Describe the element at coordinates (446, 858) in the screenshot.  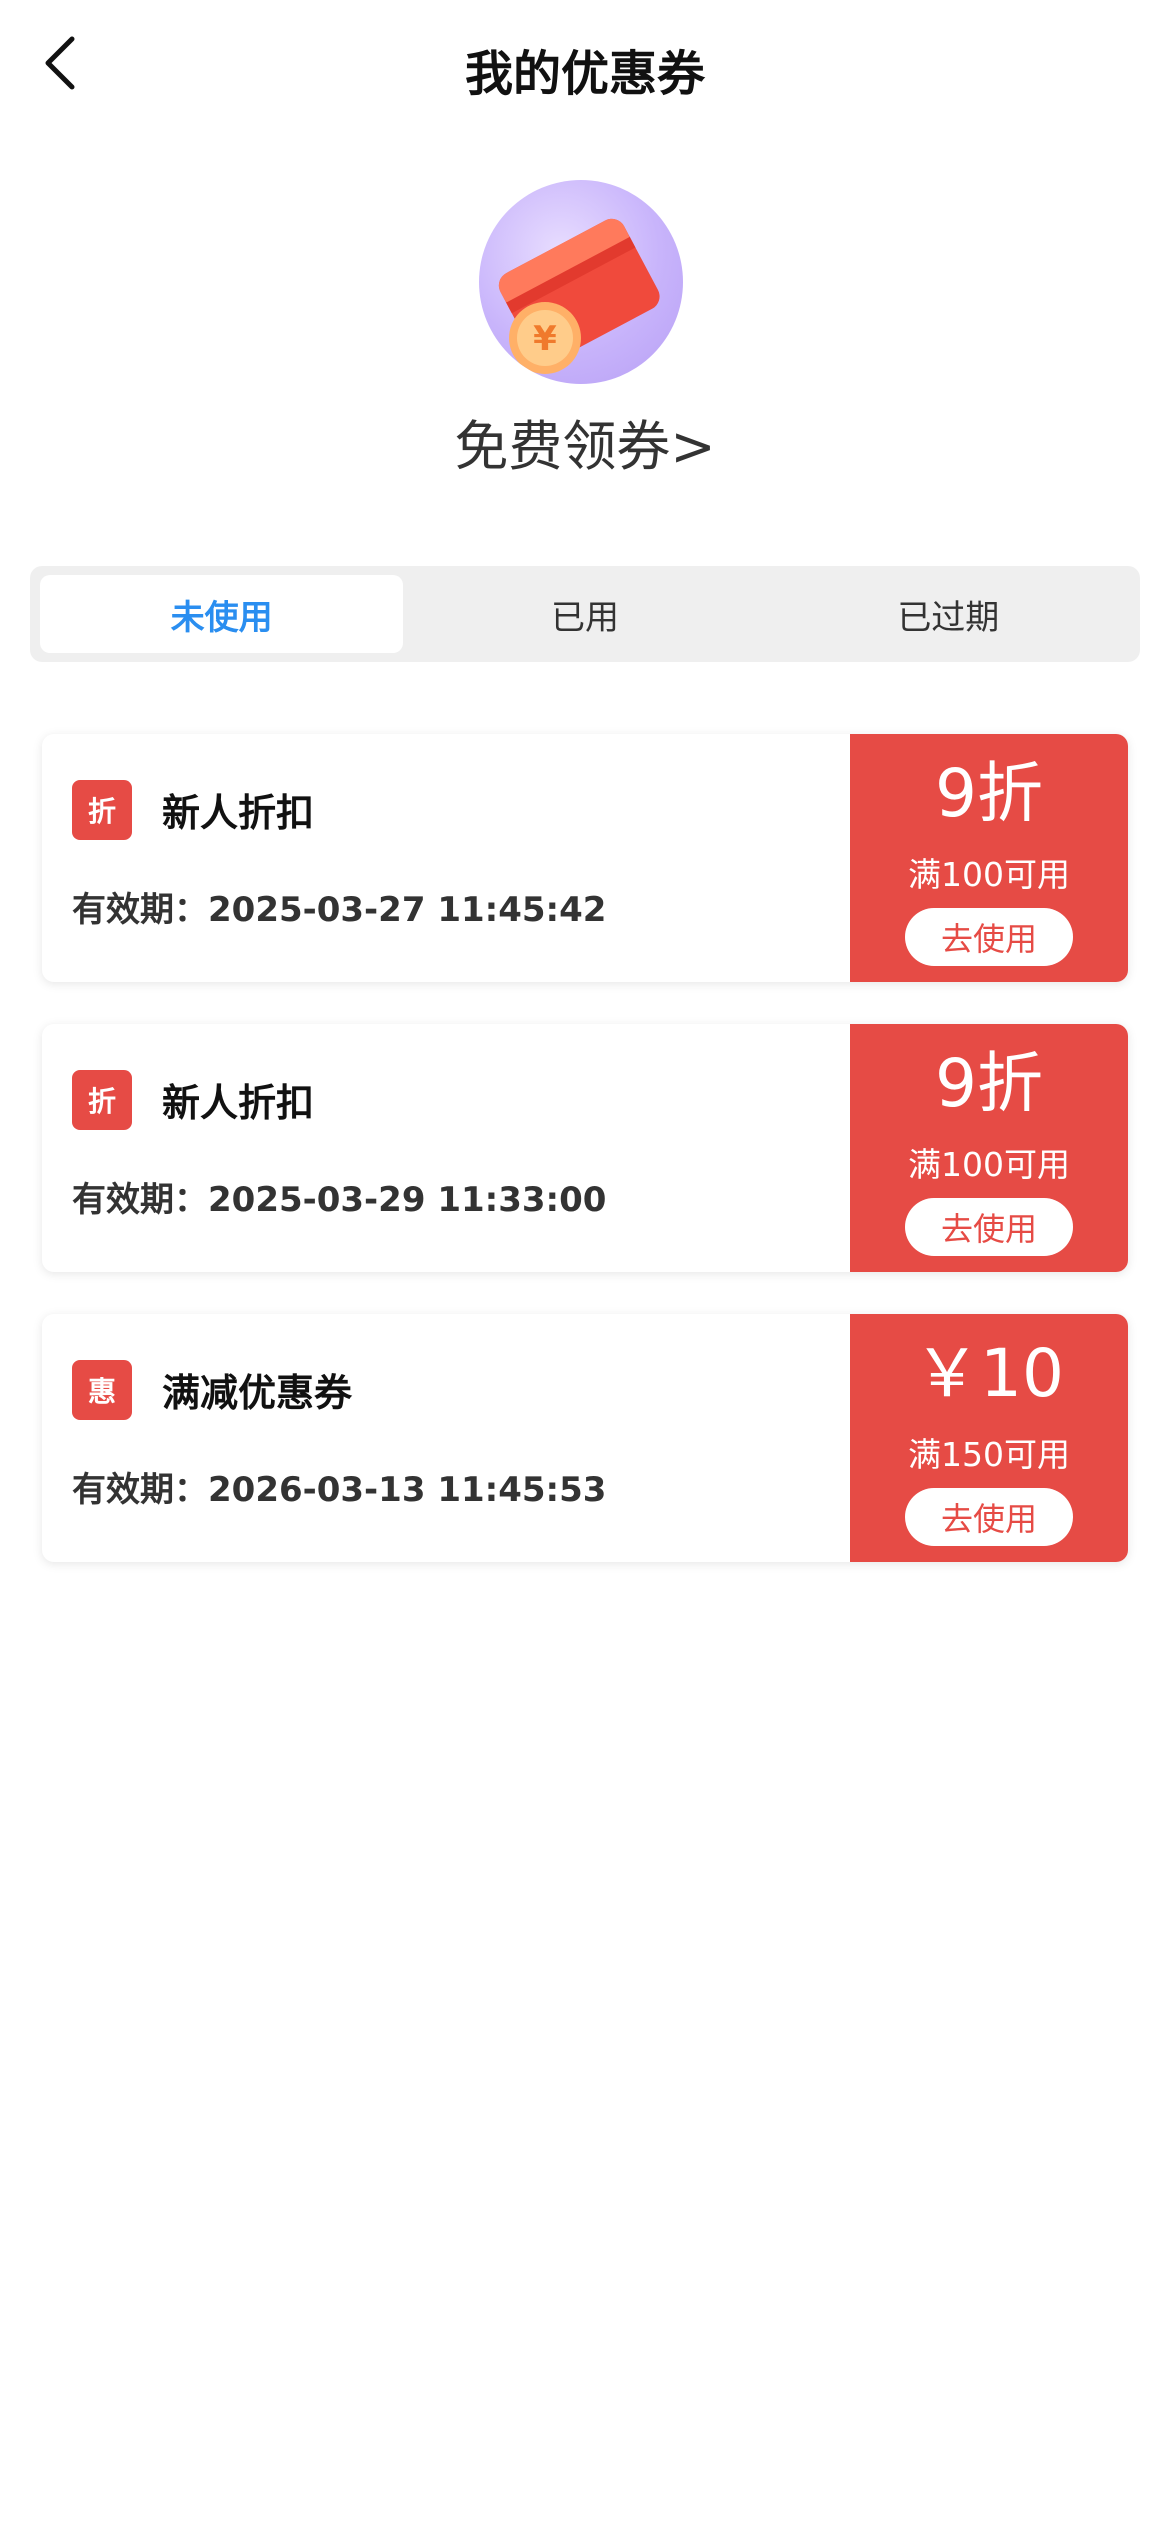
I see `coupon-info: 折 新人折扣 有效期：2025-03-27 11:45:42` at that location.